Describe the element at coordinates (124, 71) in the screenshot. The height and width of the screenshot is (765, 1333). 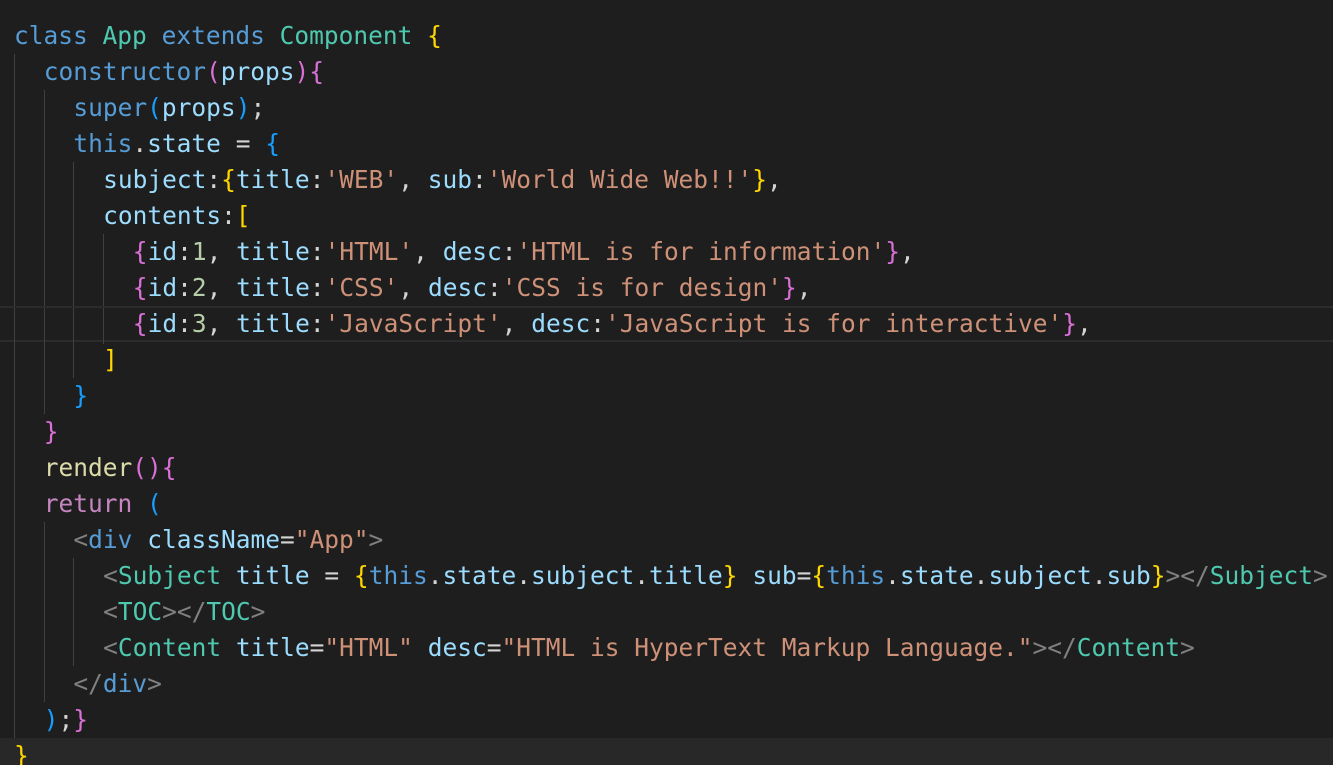
I see `code-token: constructor` at that location.